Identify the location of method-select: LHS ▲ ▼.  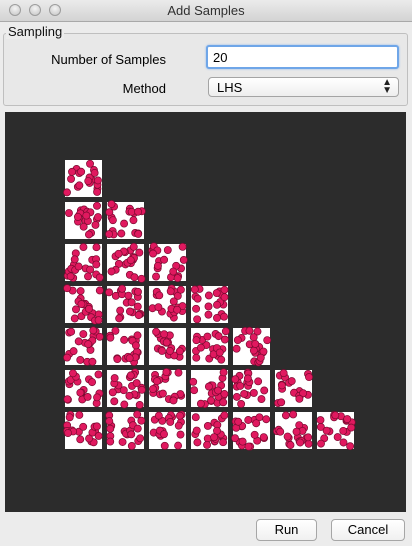
(303, 87).